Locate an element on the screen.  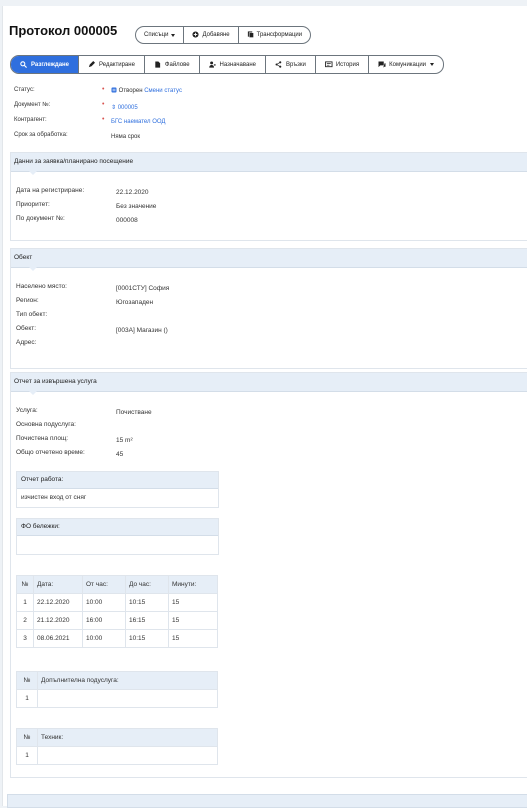
object-panel-title: Обект is located at coordinates (269, 260).